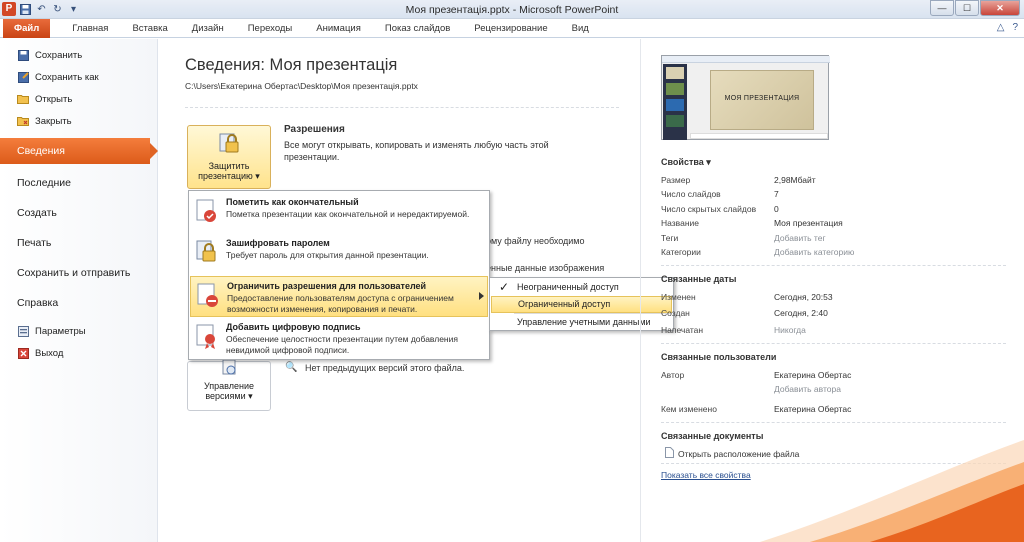 Image resolution: width=1024 pixels, height=542 pixels. What do you see at coordinates (681, 252) in the screenshot?
I see `prop-label-categories: Категории` at bounding box center [681, 252].